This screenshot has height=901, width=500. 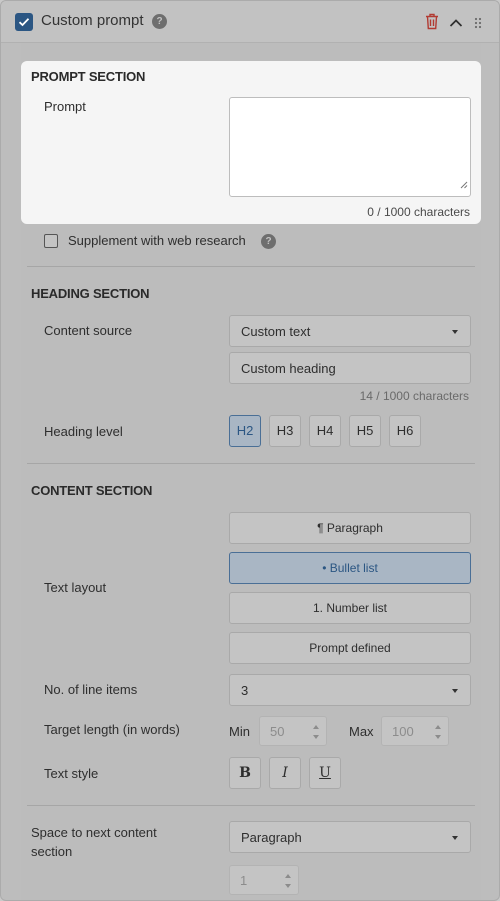 I want to click on bold-button: B, so click(x=245, y=773).